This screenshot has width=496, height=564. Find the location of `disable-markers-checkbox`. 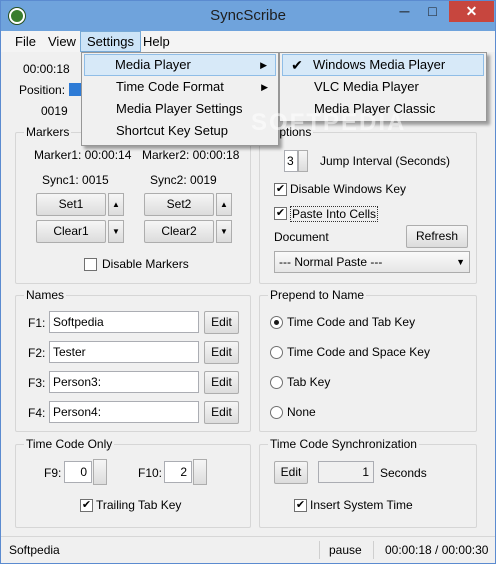

disable-markers-checkbox is located at coordinates (90, 264).